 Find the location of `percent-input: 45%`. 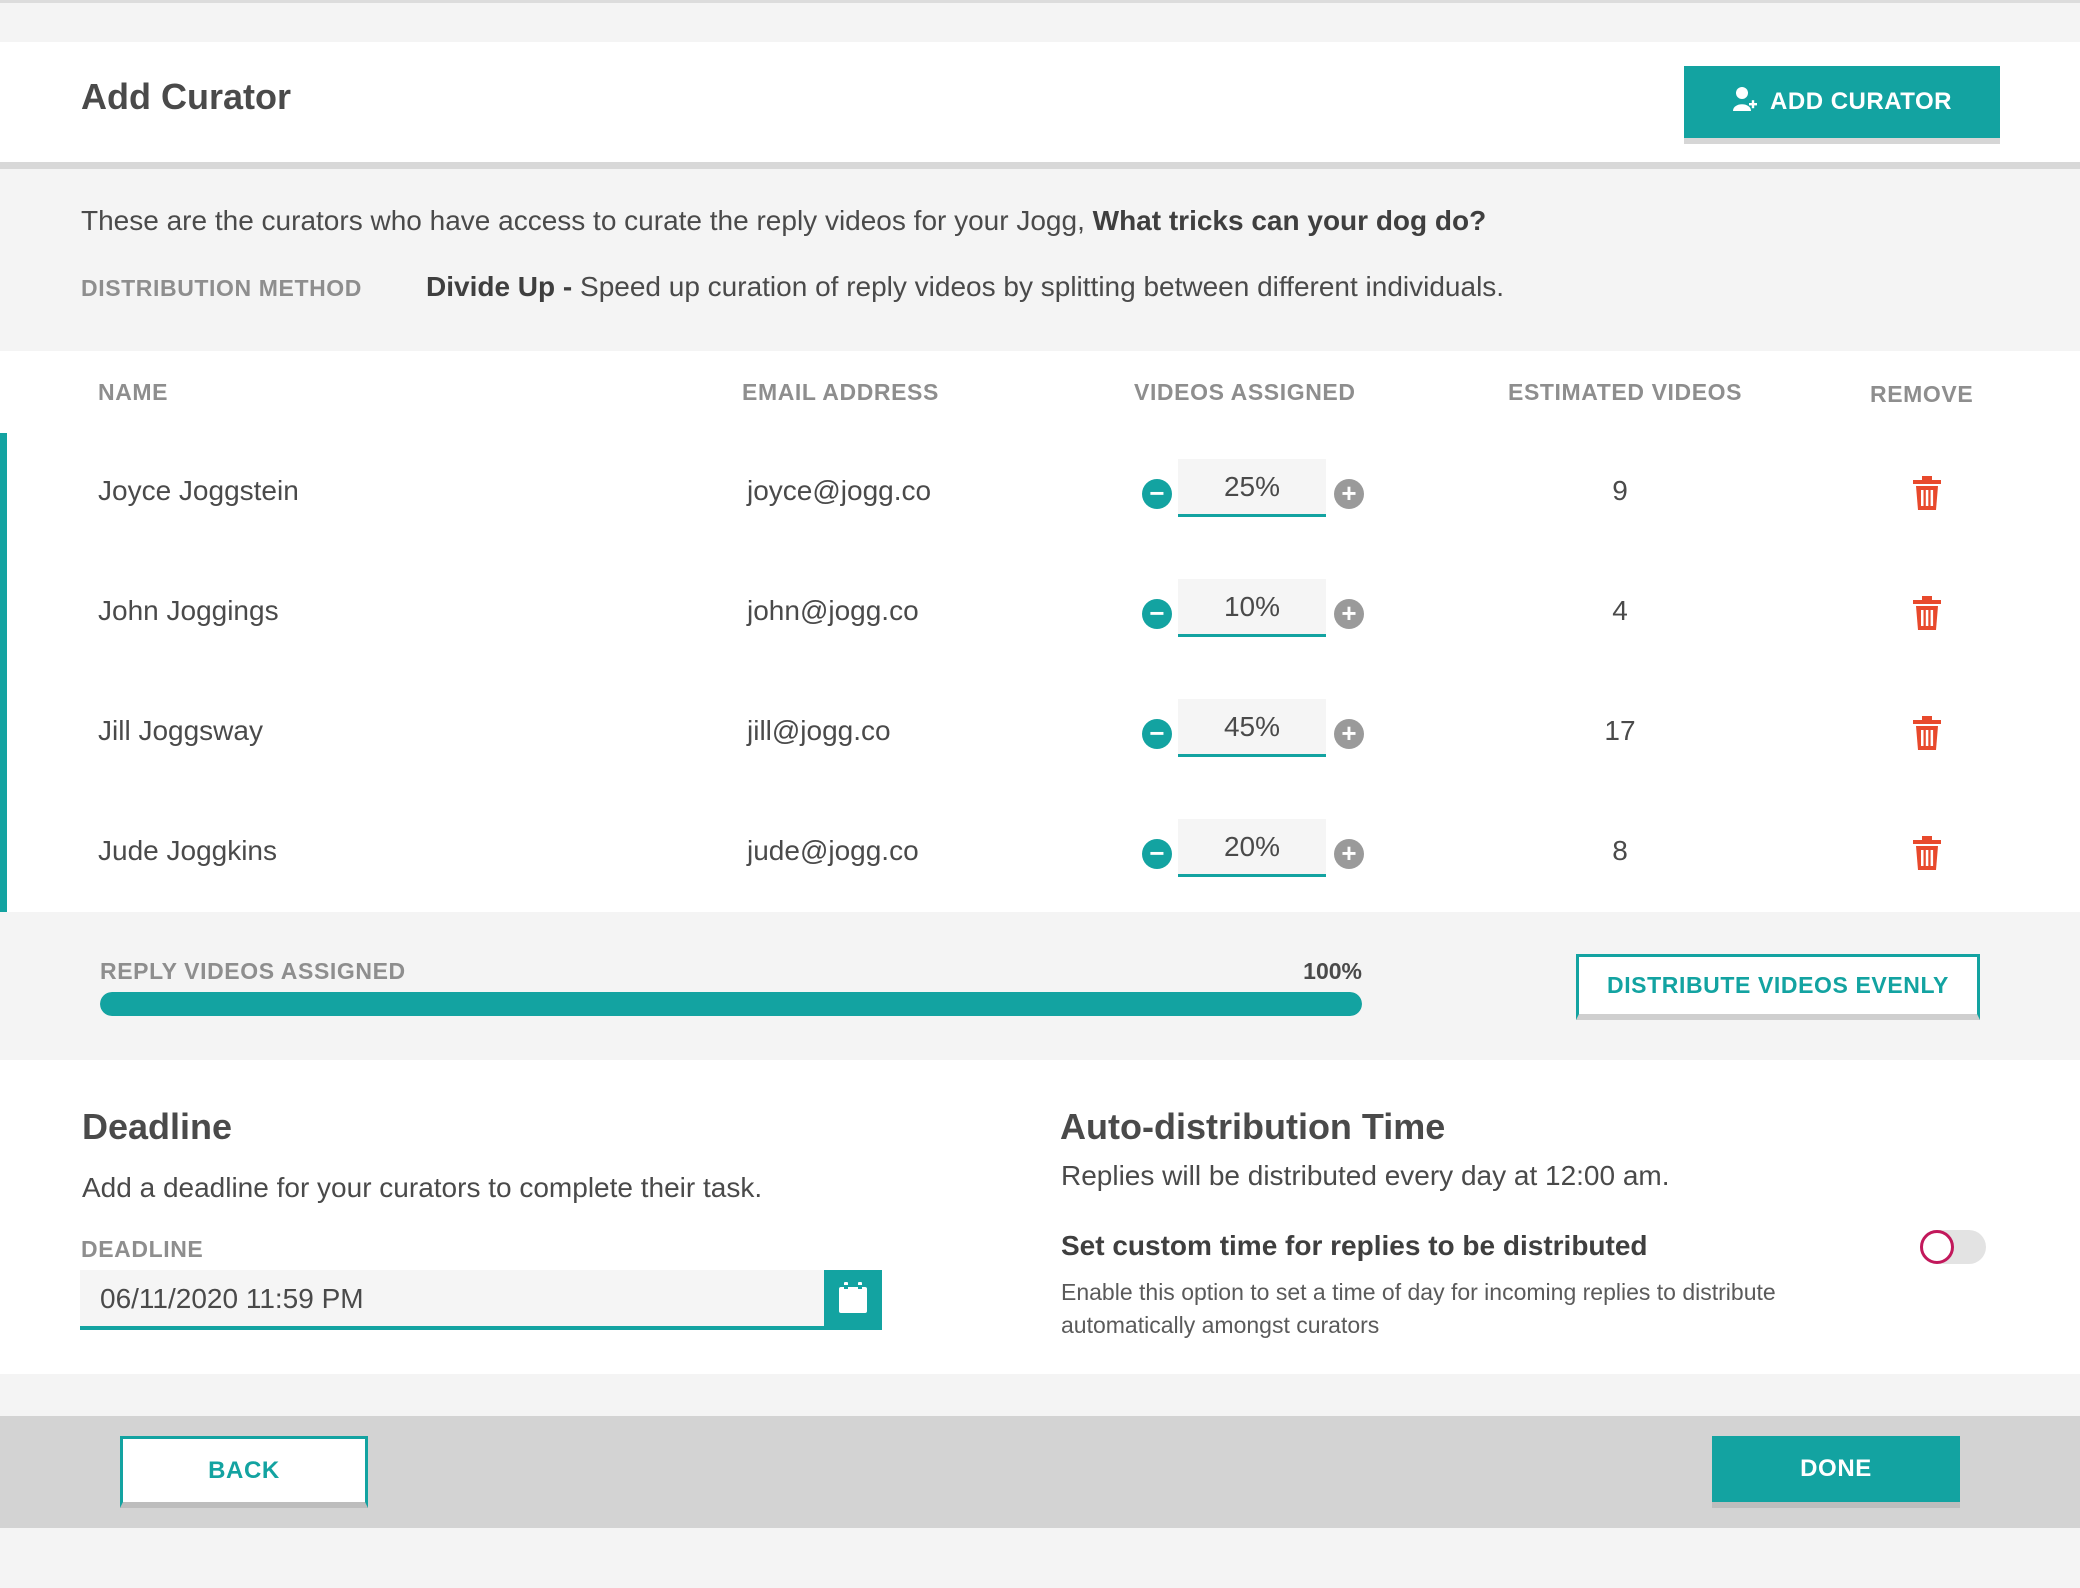

percent-input: 45% is located at coordinates (1252, 728).